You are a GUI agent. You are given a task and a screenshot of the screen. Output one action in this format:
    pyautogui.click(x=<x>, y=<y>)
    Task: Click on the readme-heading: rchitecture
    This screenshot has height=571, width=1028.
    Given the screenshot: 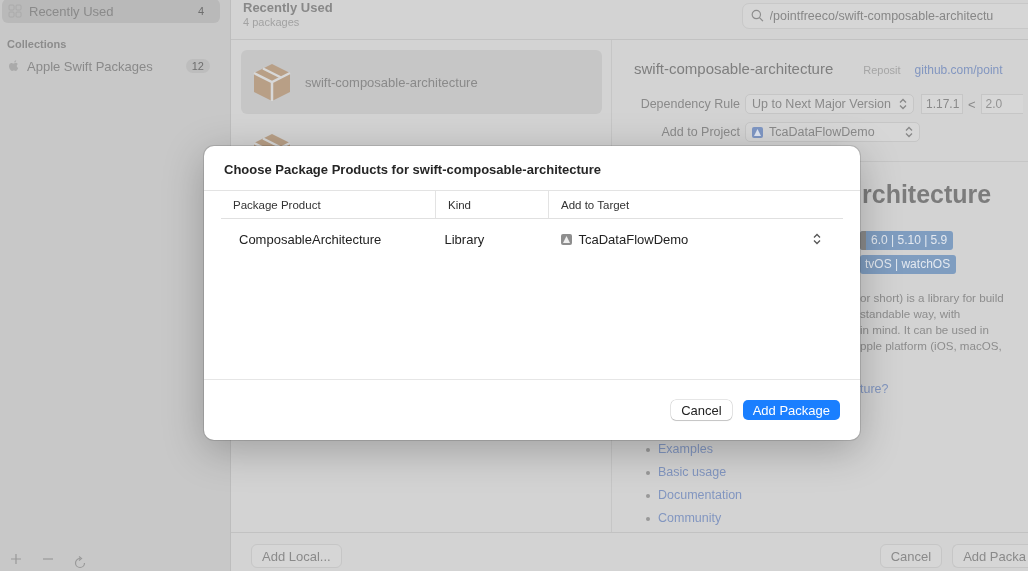 What is the action you would take?
    pyautogui.click(x=927, y=194)
    